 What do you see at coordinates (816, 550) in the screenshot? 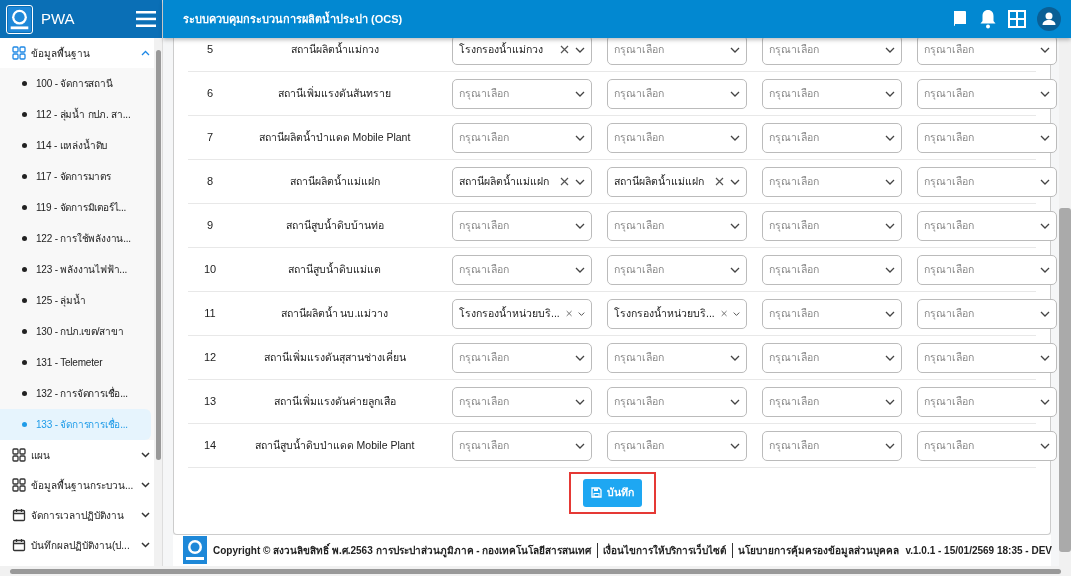
I see `footer-link: นโยบายการคุ้มครองข้อมูลส่วนบุคคล` at bounding box center [816, 550].